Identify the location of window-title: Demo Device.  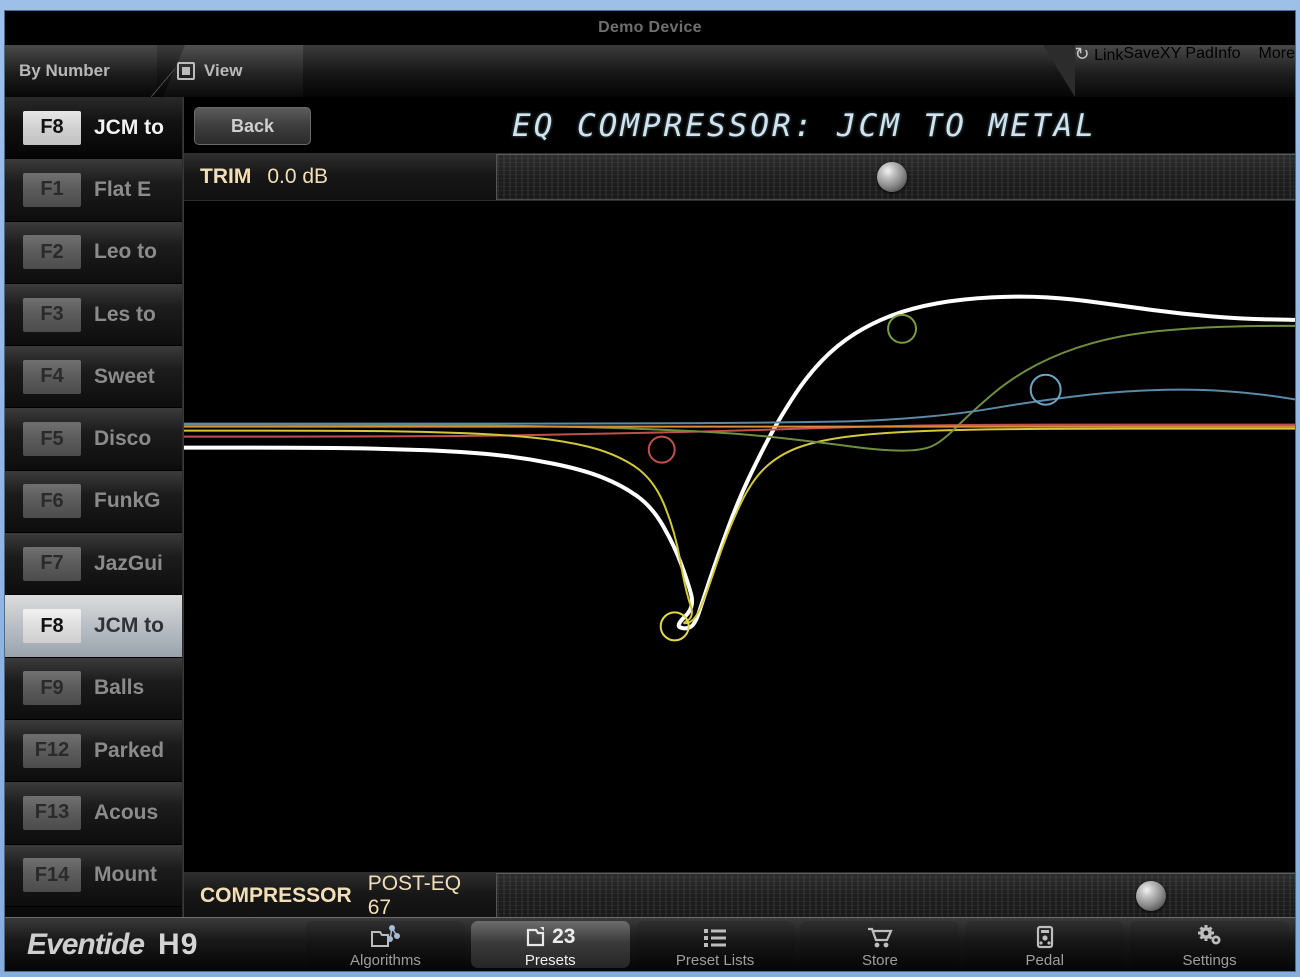
(650, 27).